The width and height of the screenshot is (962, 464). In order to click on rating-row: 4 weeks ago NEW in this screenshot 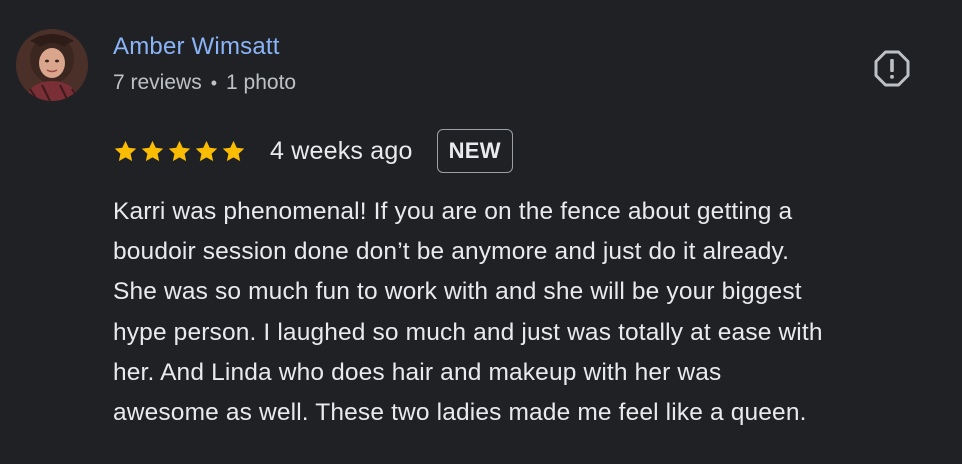, I will do `click(313, 151)`.